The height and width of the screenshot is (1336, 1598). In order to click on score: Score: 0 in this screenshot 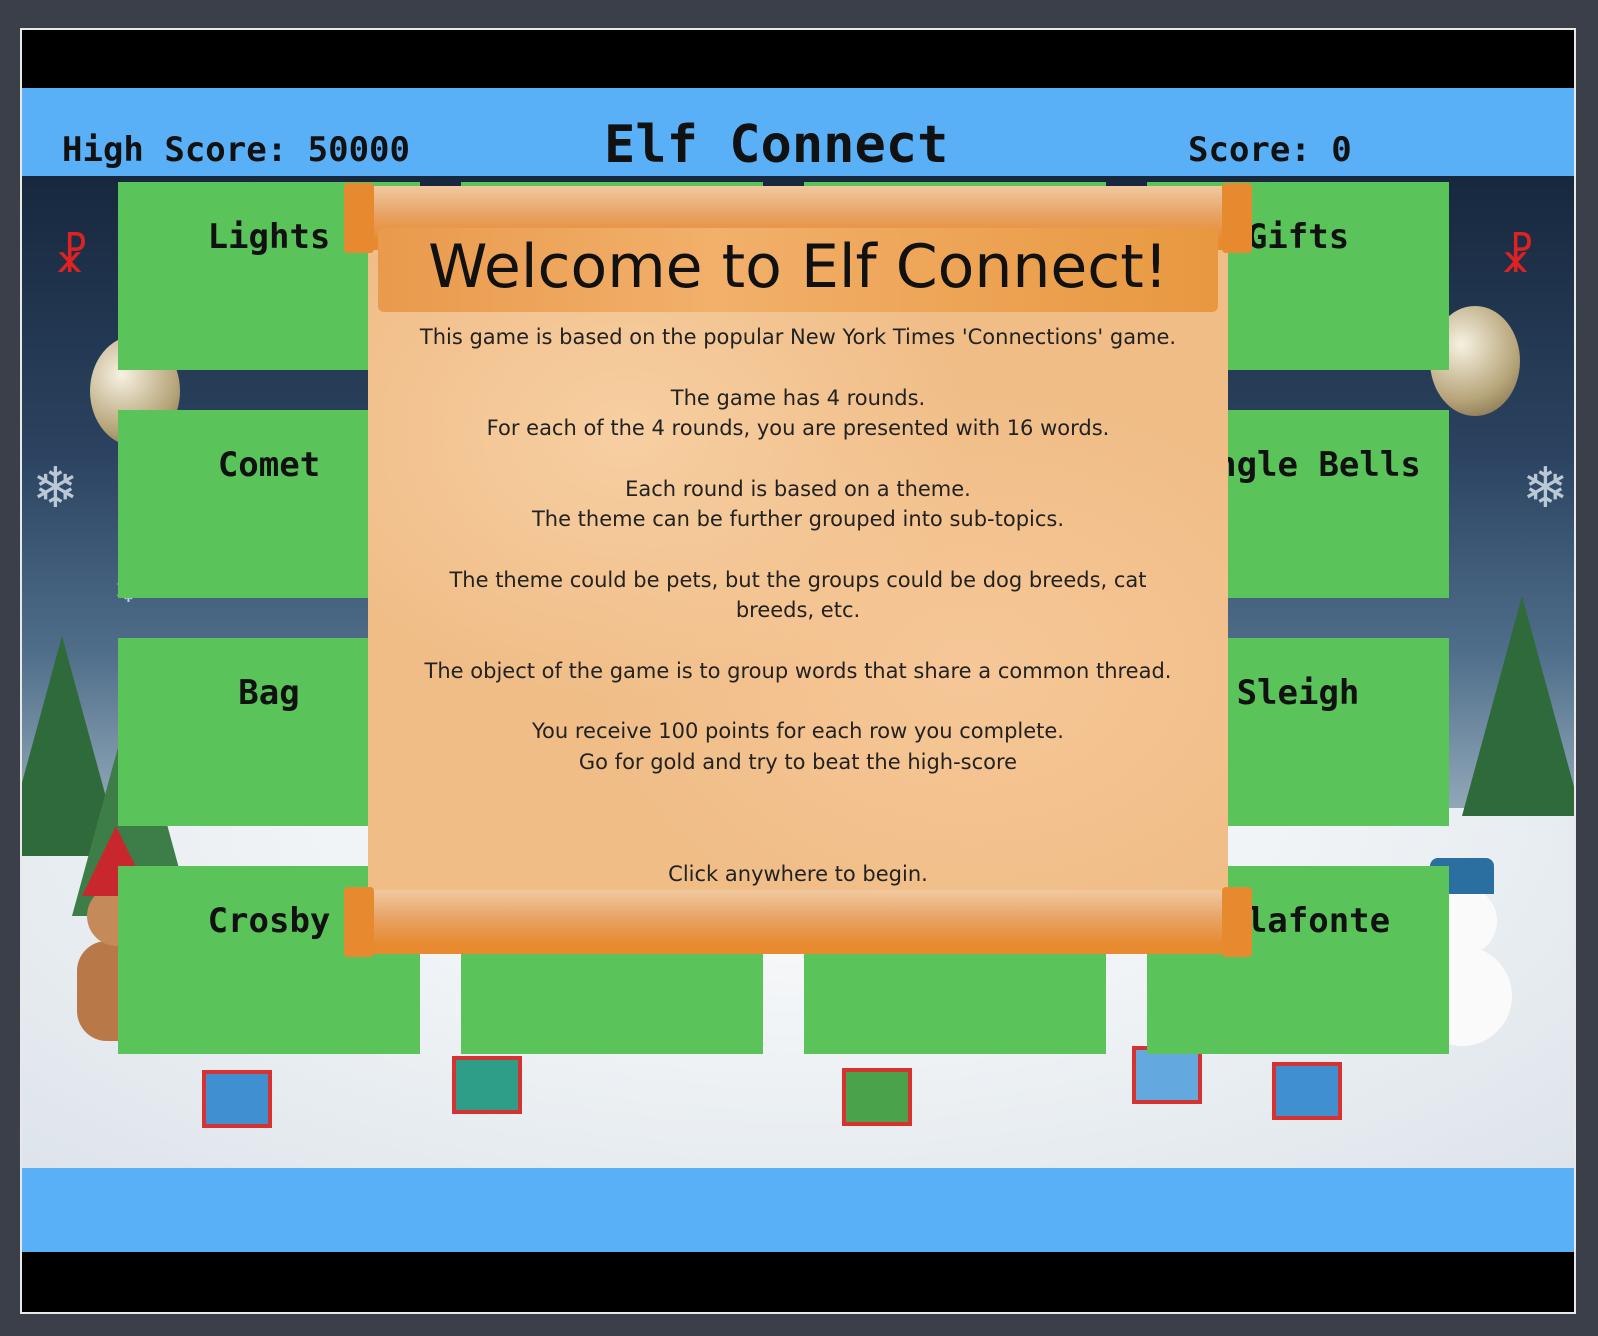, I will do `click(1270, 150)`.